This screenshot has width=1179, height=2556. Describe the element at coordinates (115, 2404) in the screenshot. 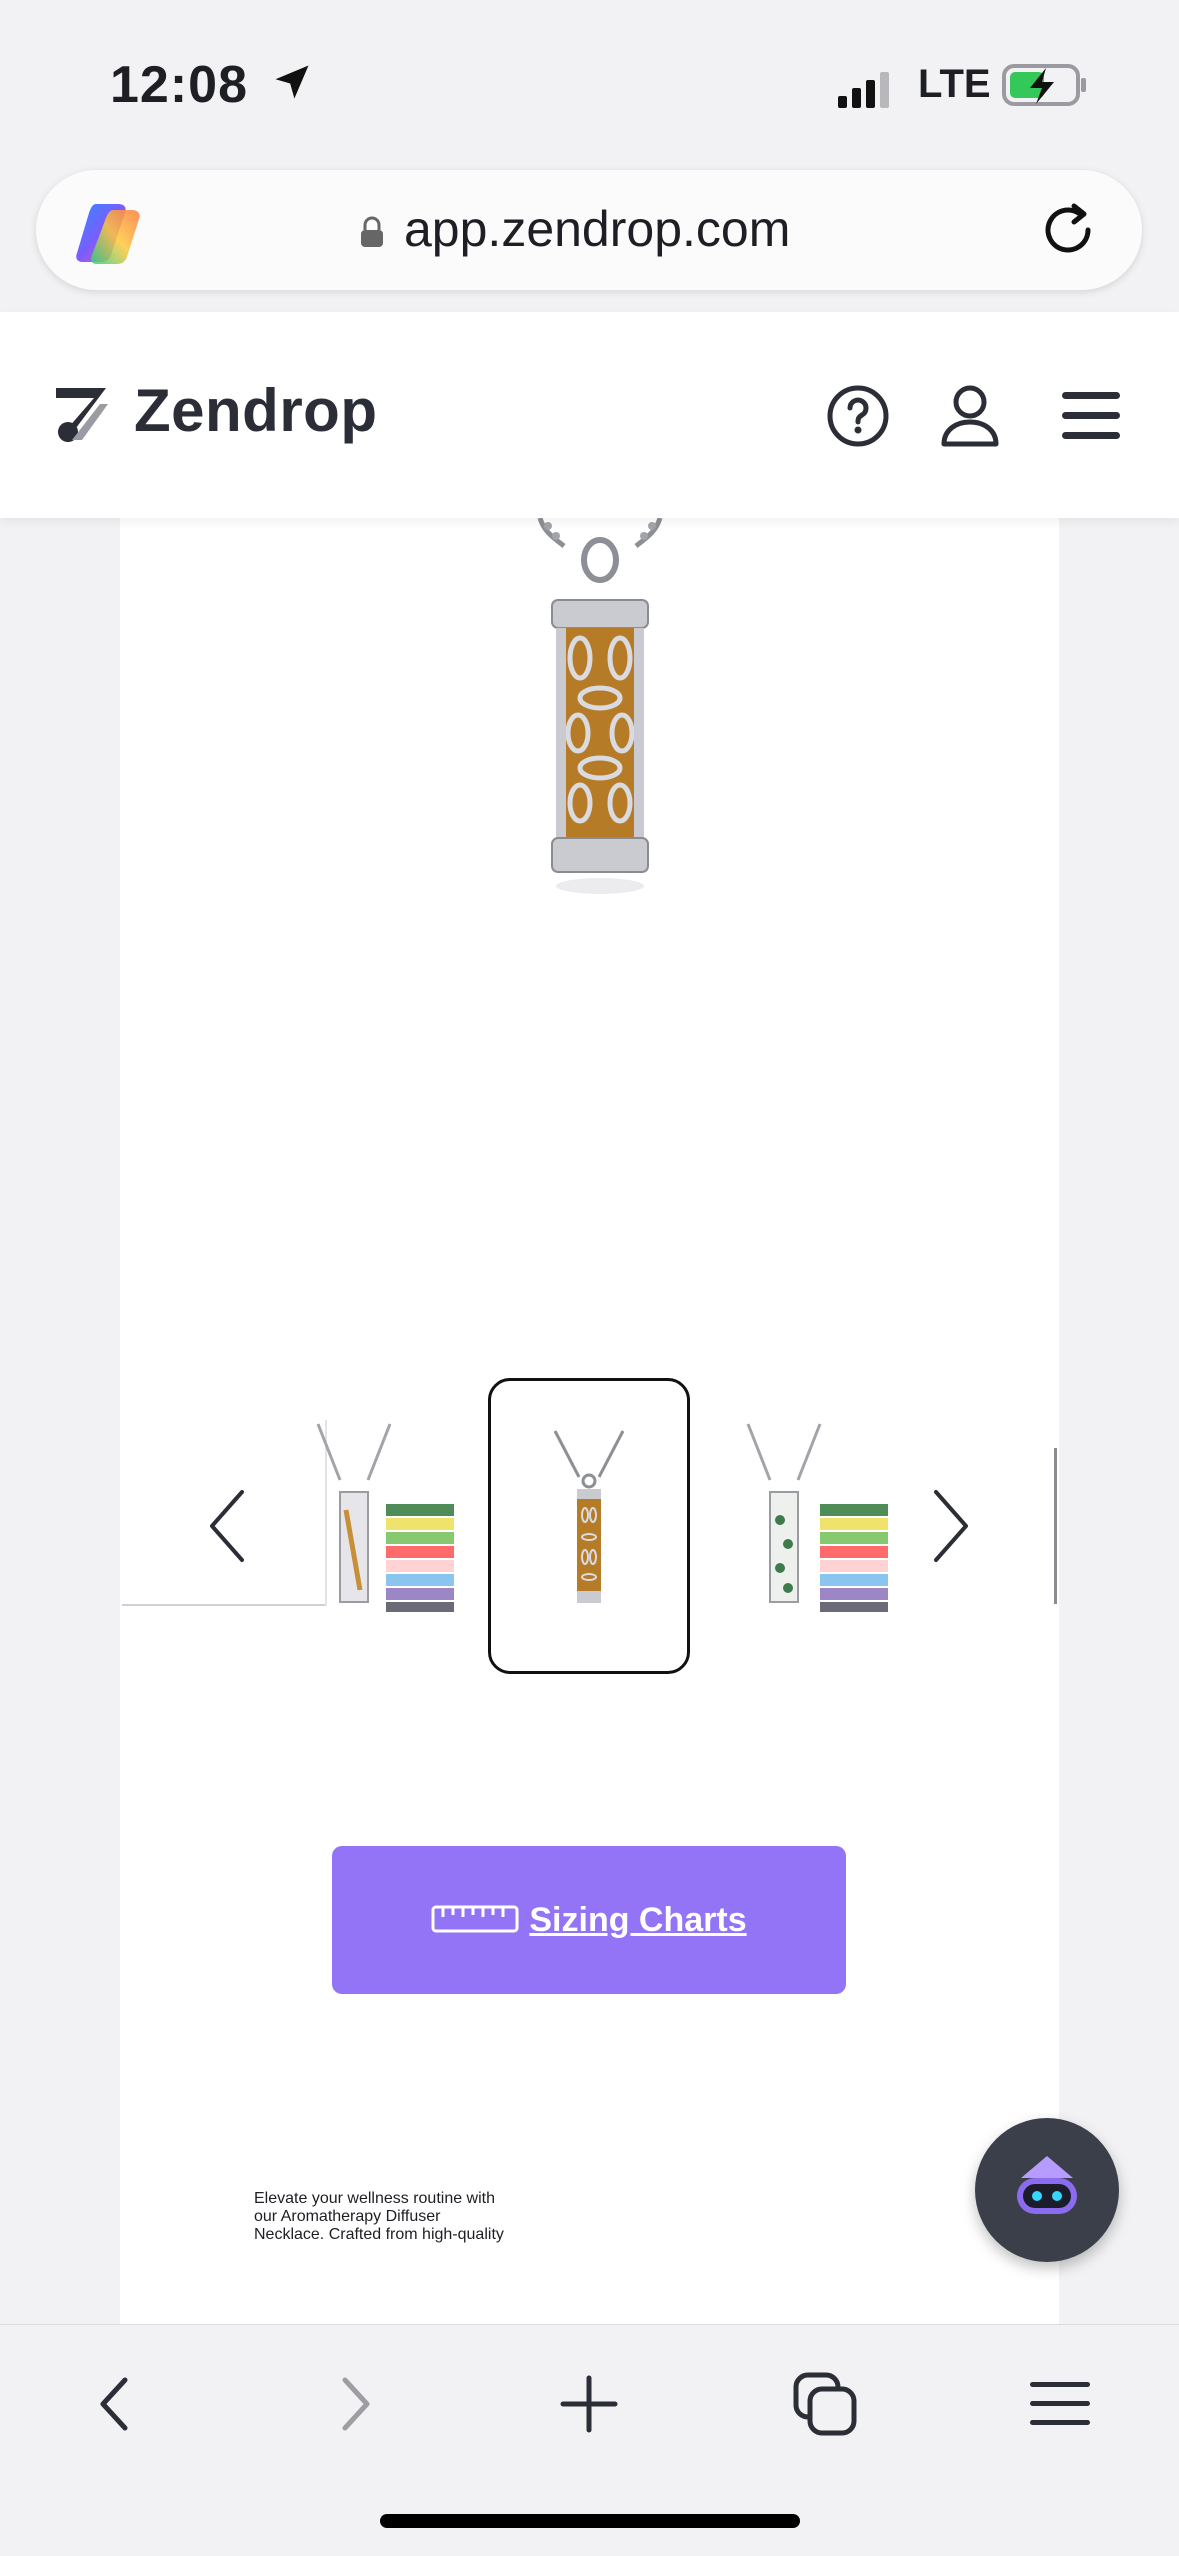

I see `back-icon` at that location.